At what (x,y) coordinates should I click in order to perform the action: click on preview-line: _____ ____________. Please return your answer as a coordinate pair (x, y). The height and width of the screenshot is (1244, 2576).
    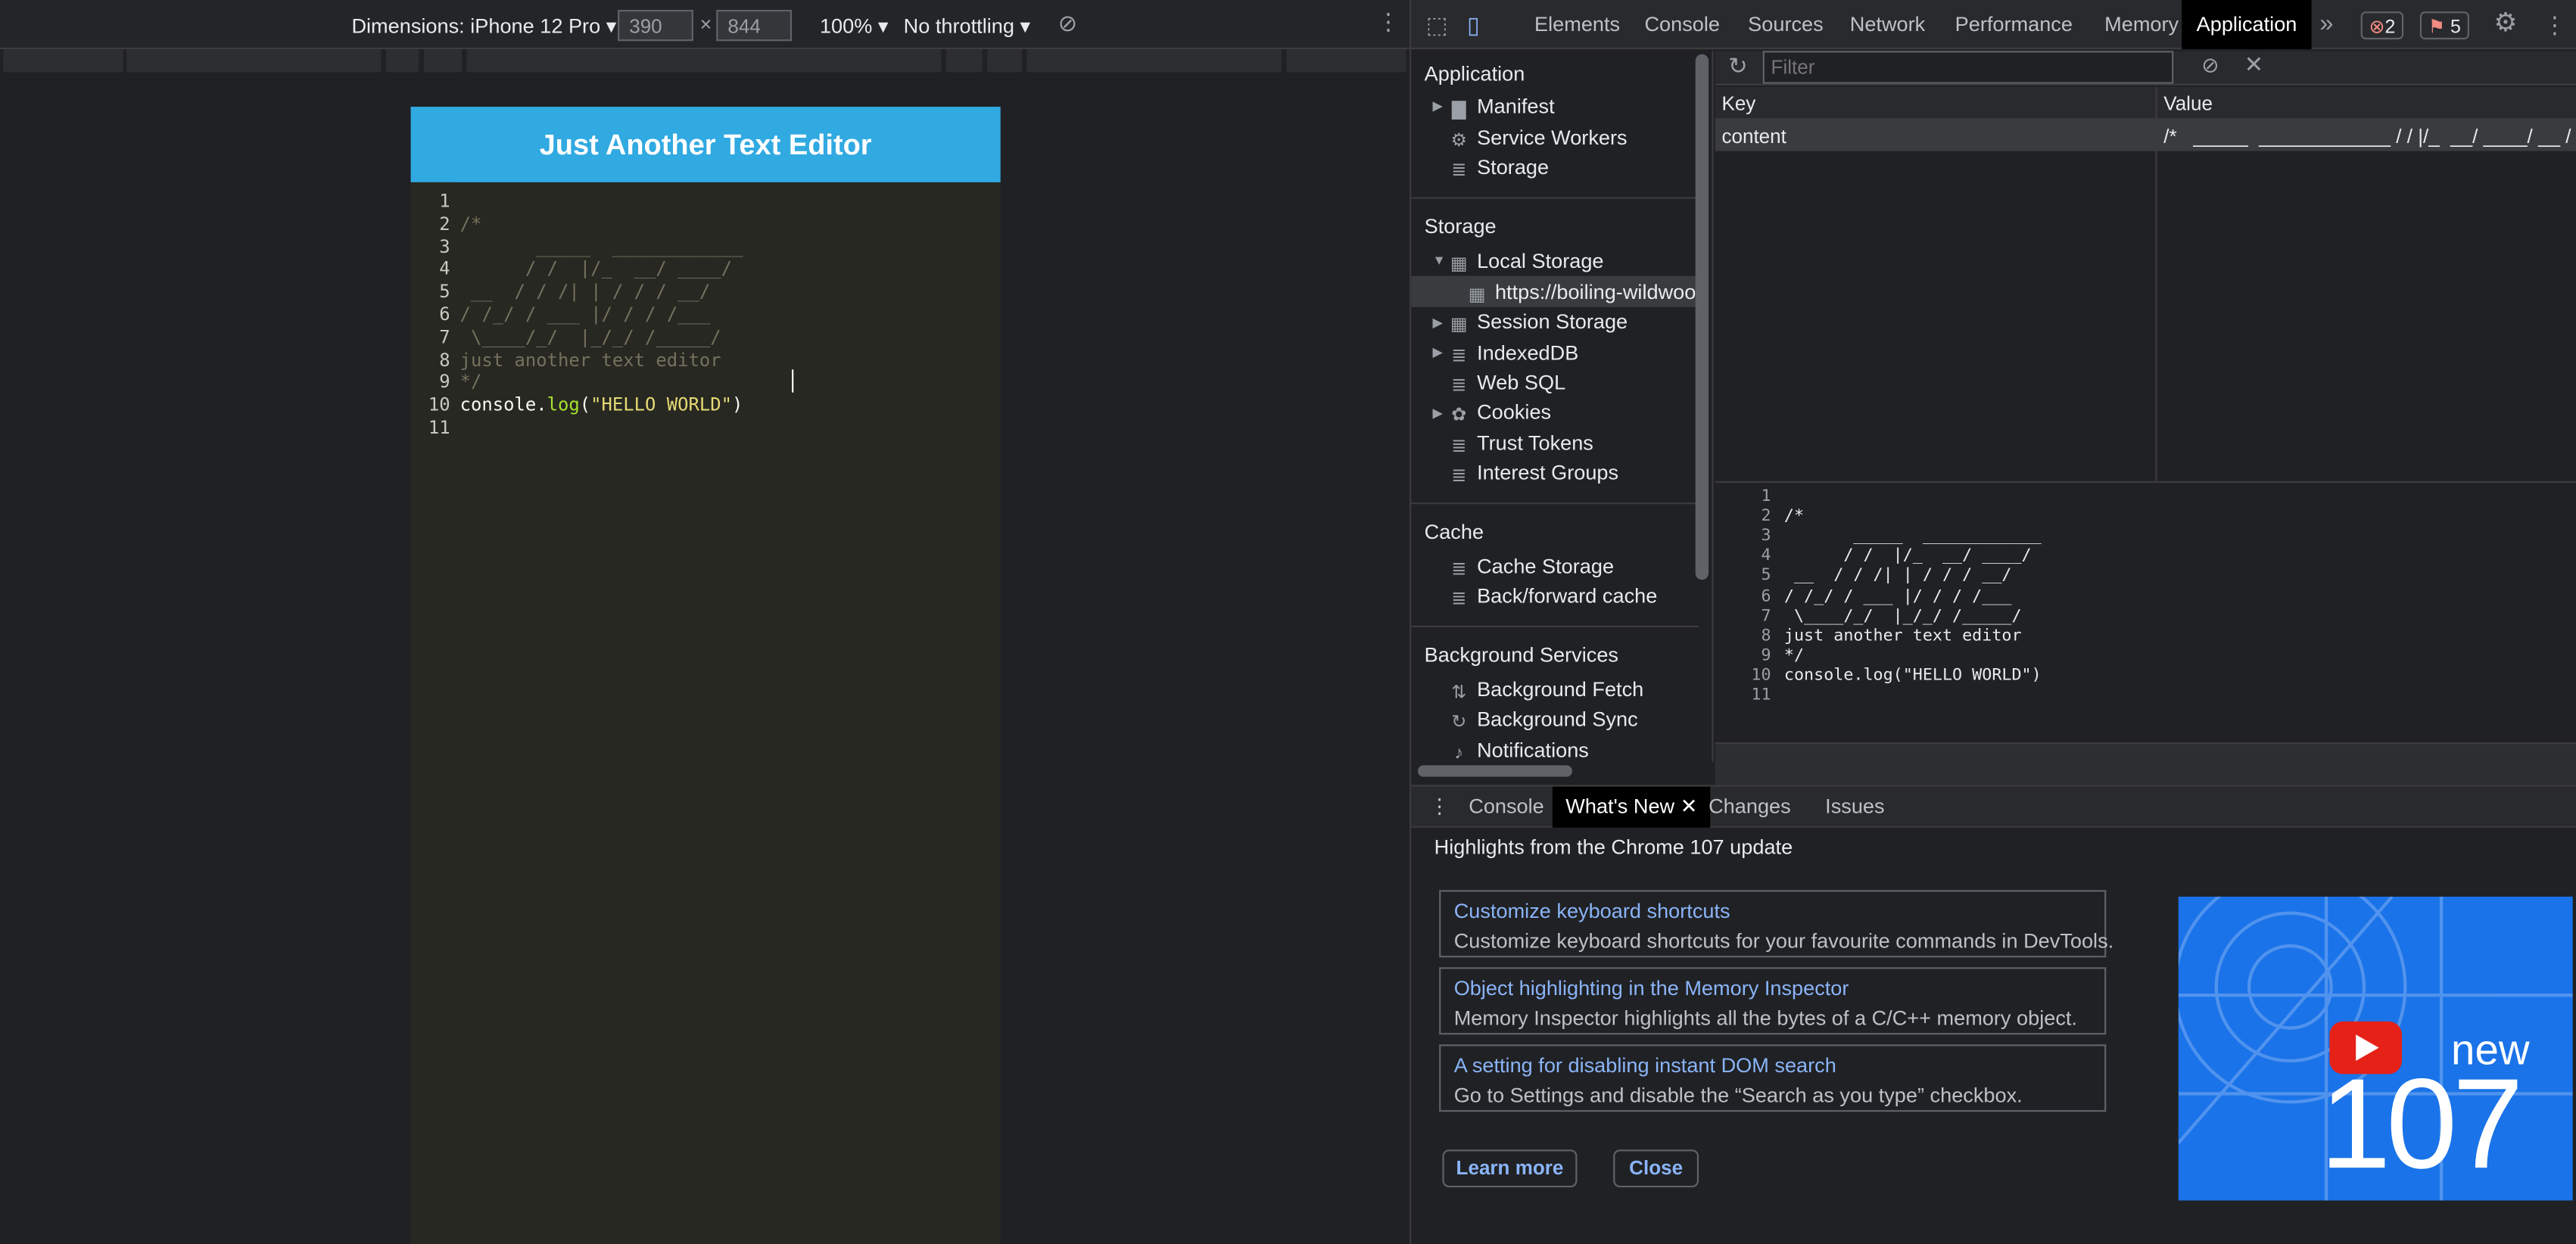
    Looking at the image, I should click on (1912, 536).